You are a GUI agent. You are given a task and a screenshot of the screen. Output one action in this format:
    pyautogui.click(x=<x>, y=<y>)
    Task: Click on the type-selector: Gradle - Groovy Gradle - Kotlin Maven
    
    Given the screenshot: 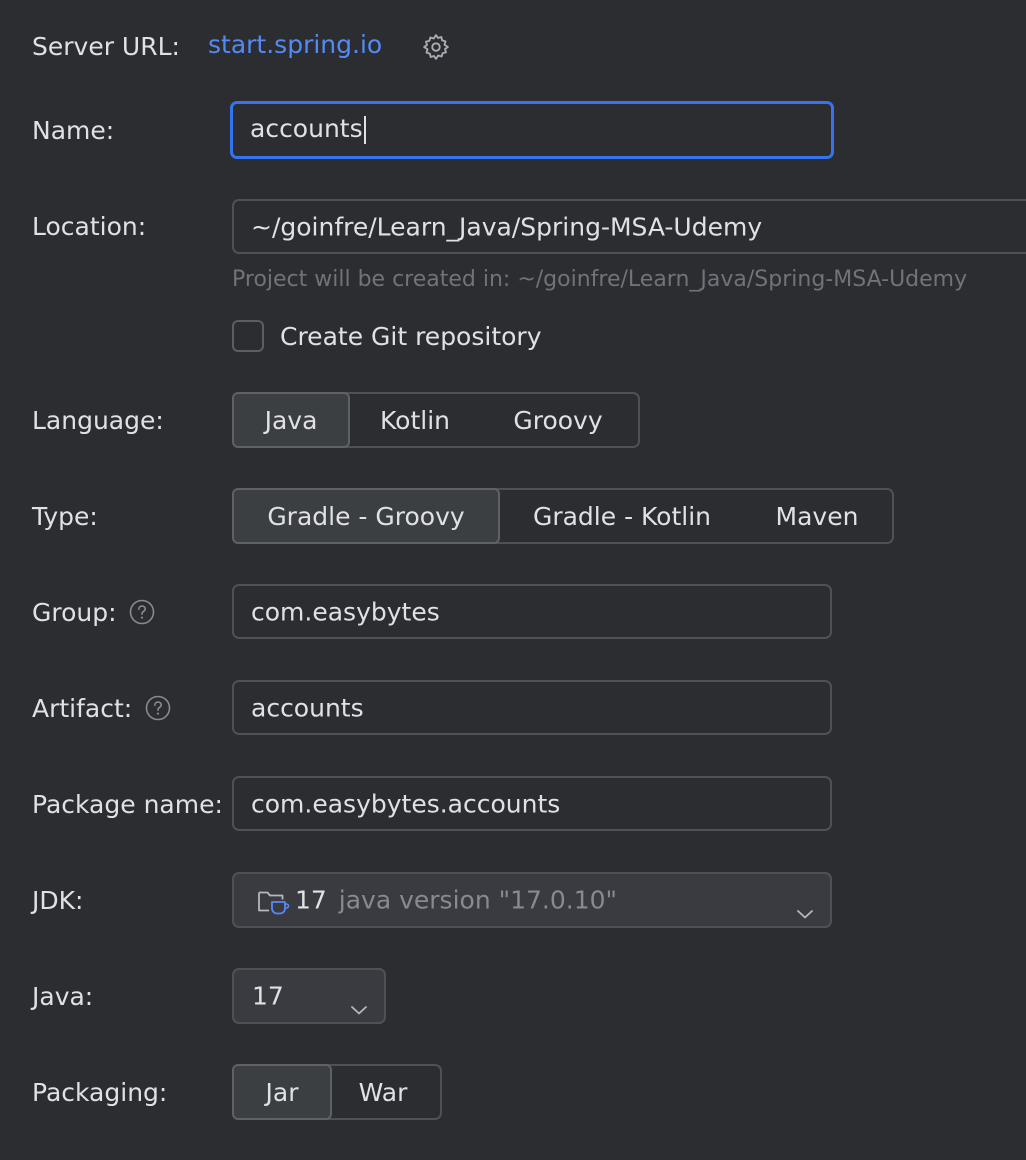 What is the action you would take?
    pyautogui.click(x=563, y=516)
    